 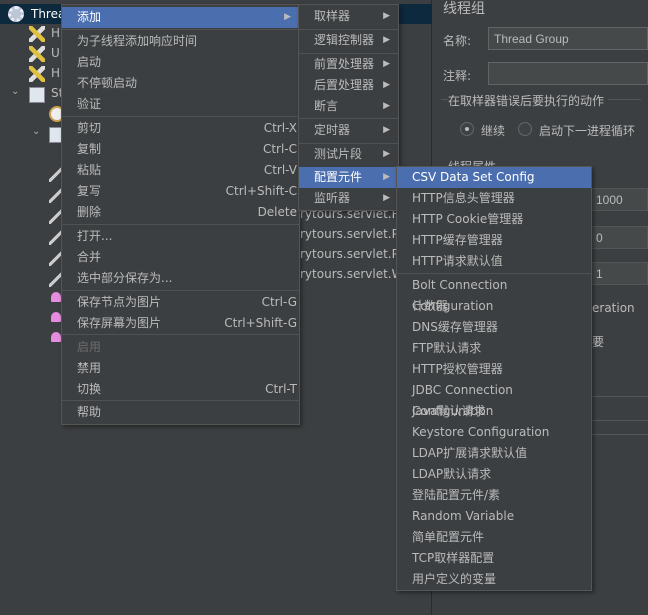 What do you see at coordinates (525, 129) in the screenshot?
I see `radio-next-loop` at bounding box center [525, 129].